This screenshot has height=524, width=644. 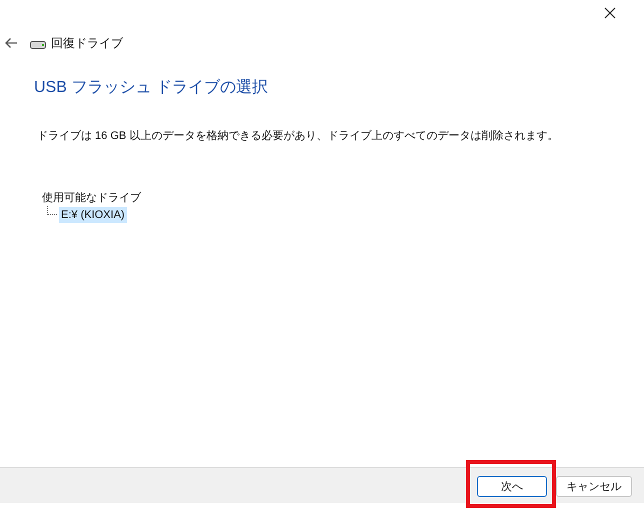 I want to click on tree-root-label: 使用可能なドライブ, so click(x=91, y=198).